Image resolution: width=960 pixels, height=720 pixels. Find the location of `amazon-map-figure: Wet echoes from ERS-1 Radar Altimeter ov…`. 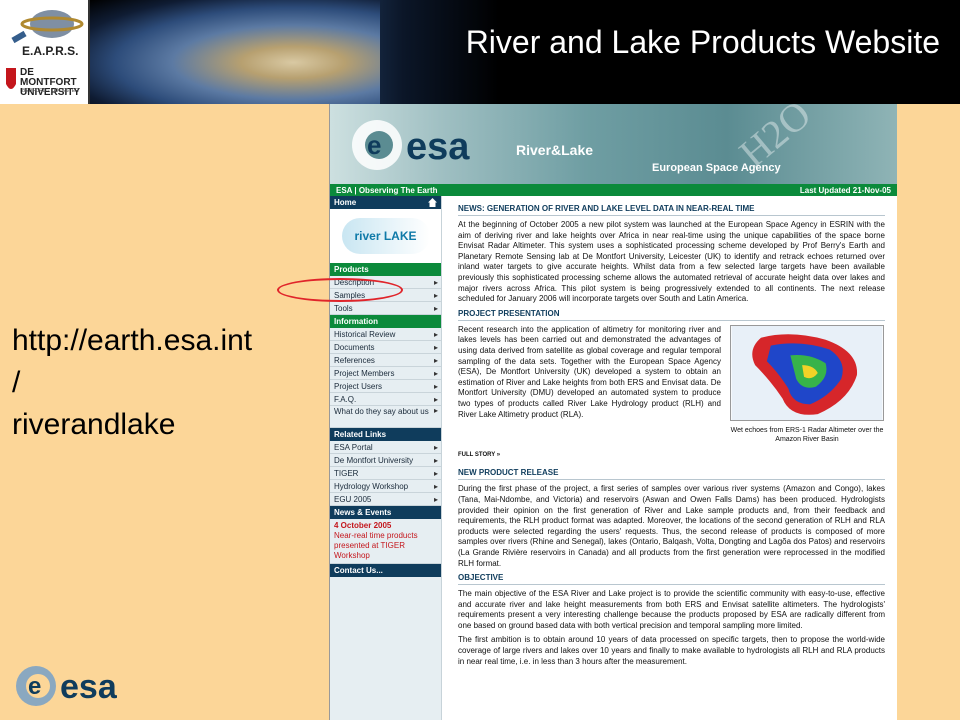

amazon-map-figure: Wet echoes from ERS-1 Radar Altimeter ov… is located at coordinates (807, 384).